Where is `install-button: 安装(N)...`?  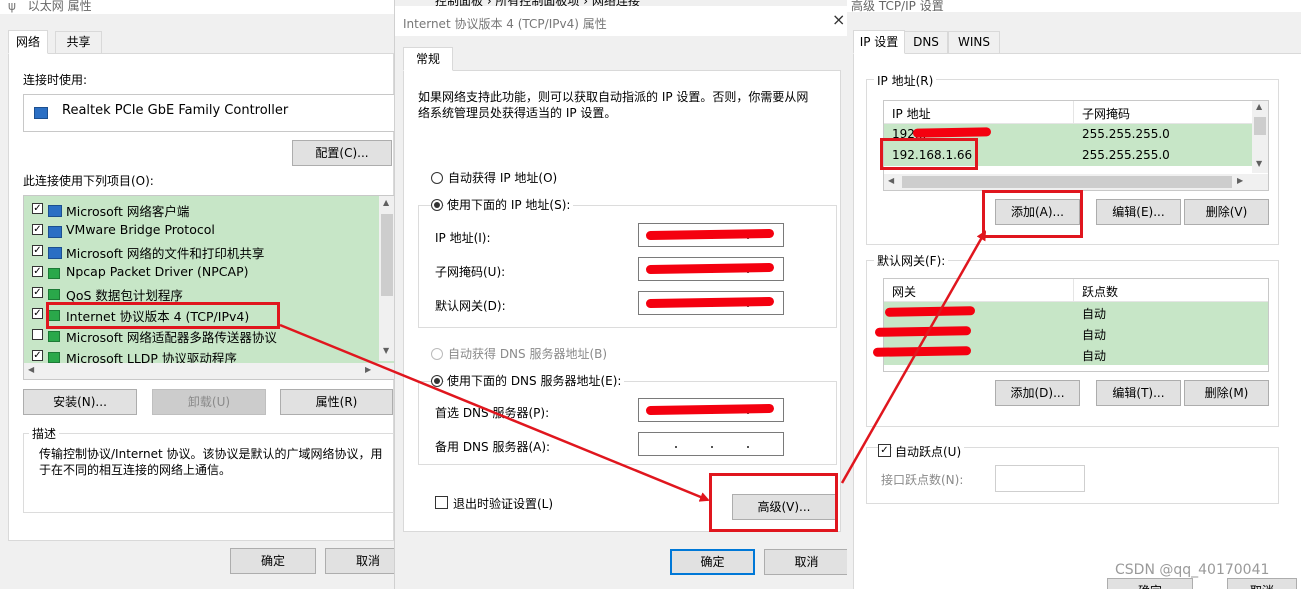 install-button: 安装(N)... is located at coordinates (80, 402).